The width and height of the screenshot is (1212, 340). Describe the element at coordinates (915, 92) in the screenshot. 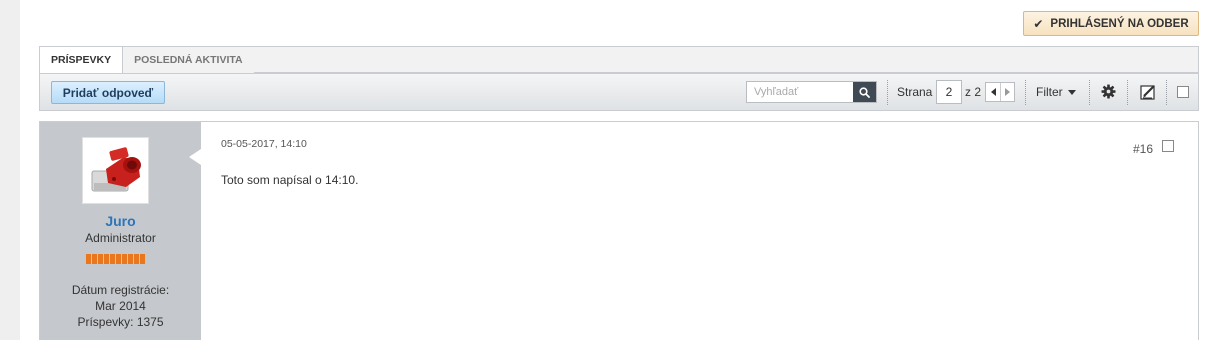

I see `page-label: Strana` at that location.